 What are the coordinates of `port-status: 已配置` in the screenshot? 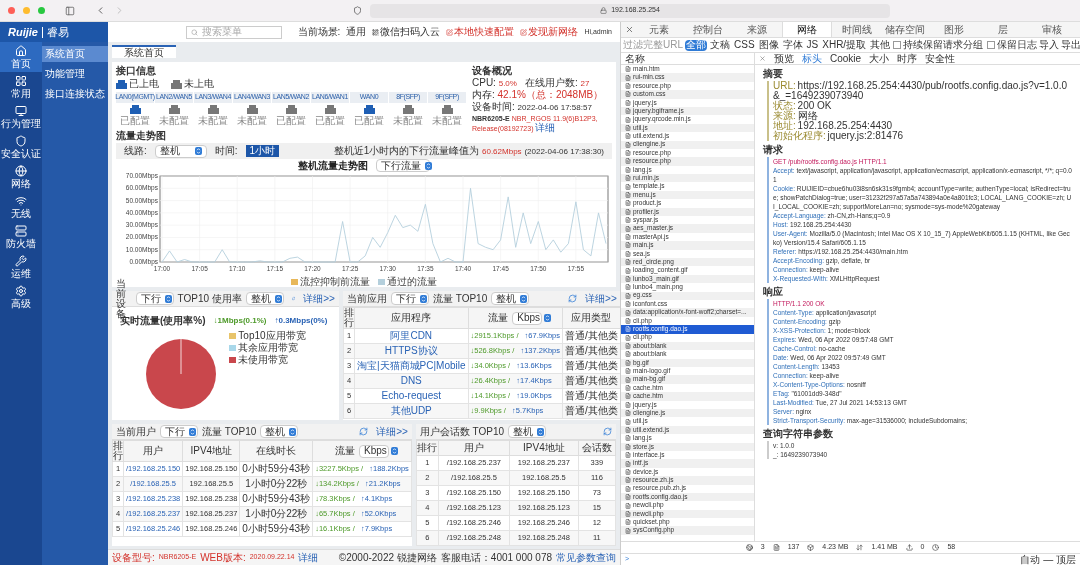 It's located at (291, 121).